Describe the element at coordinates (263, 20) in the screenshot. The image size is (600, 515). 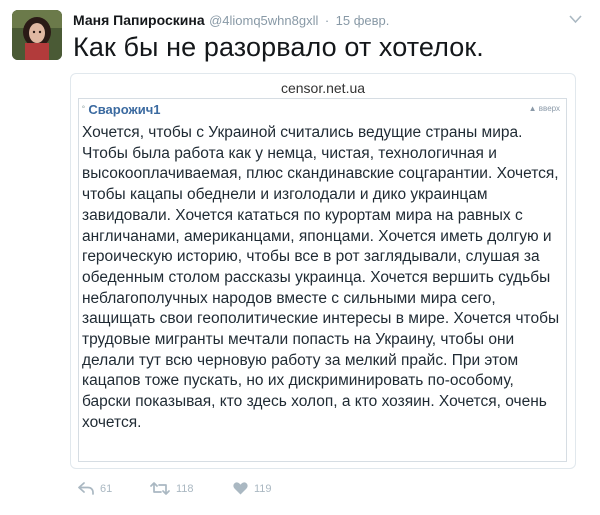
I see `author-handle: @4liomq5whn8gxll` at that location.